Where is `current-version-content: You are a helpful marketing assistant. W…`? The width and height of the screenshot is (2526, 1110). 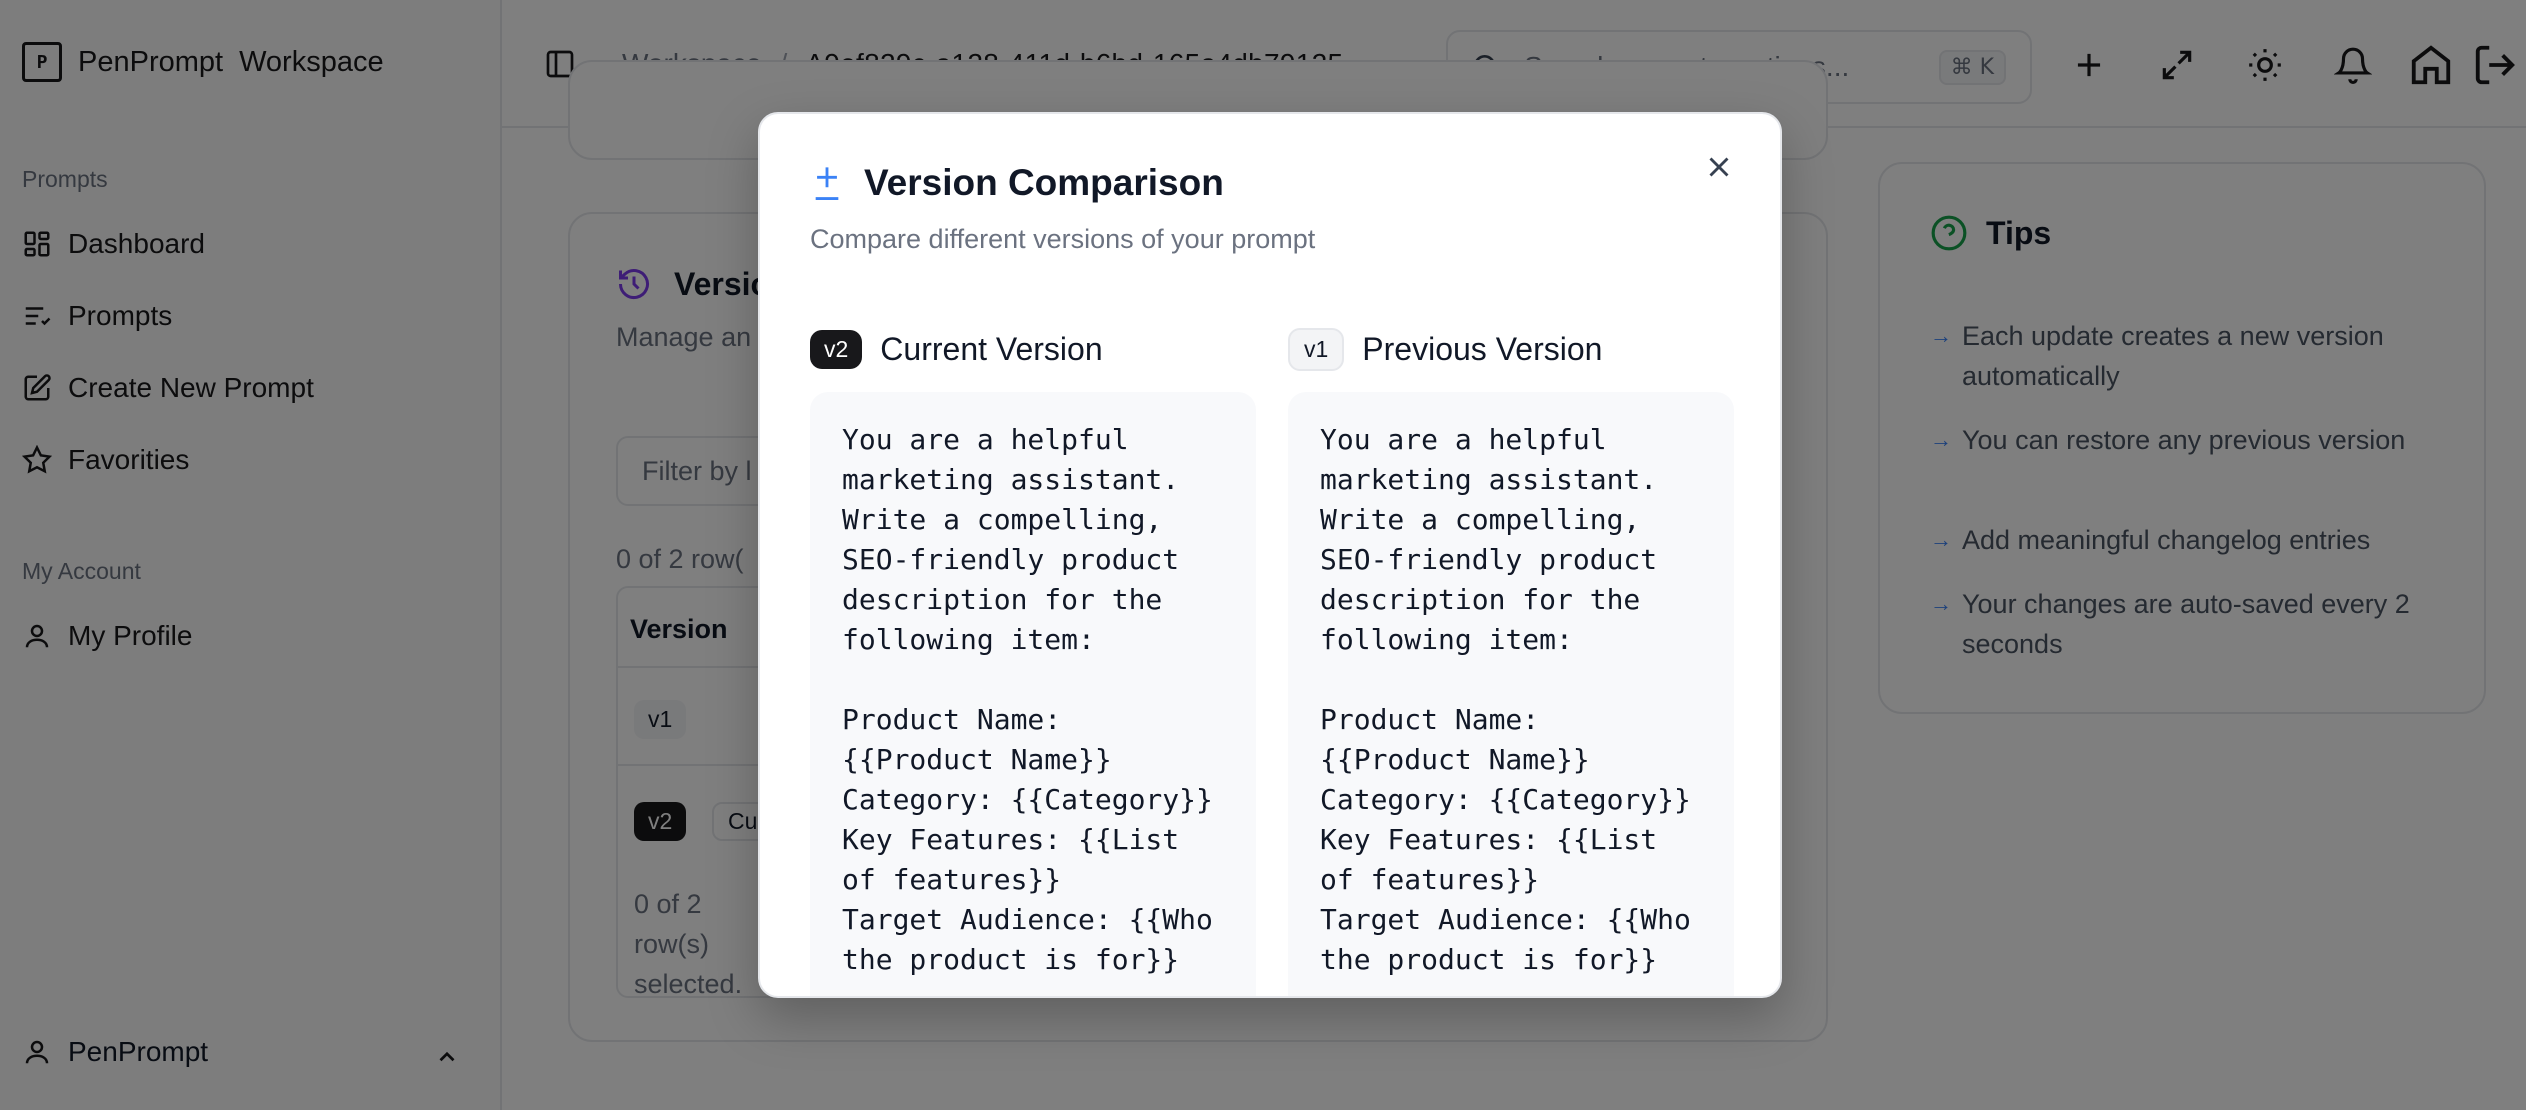 current-version-content: You are a helpful marketing assistant. W… is located at coordinates (1033, 694).